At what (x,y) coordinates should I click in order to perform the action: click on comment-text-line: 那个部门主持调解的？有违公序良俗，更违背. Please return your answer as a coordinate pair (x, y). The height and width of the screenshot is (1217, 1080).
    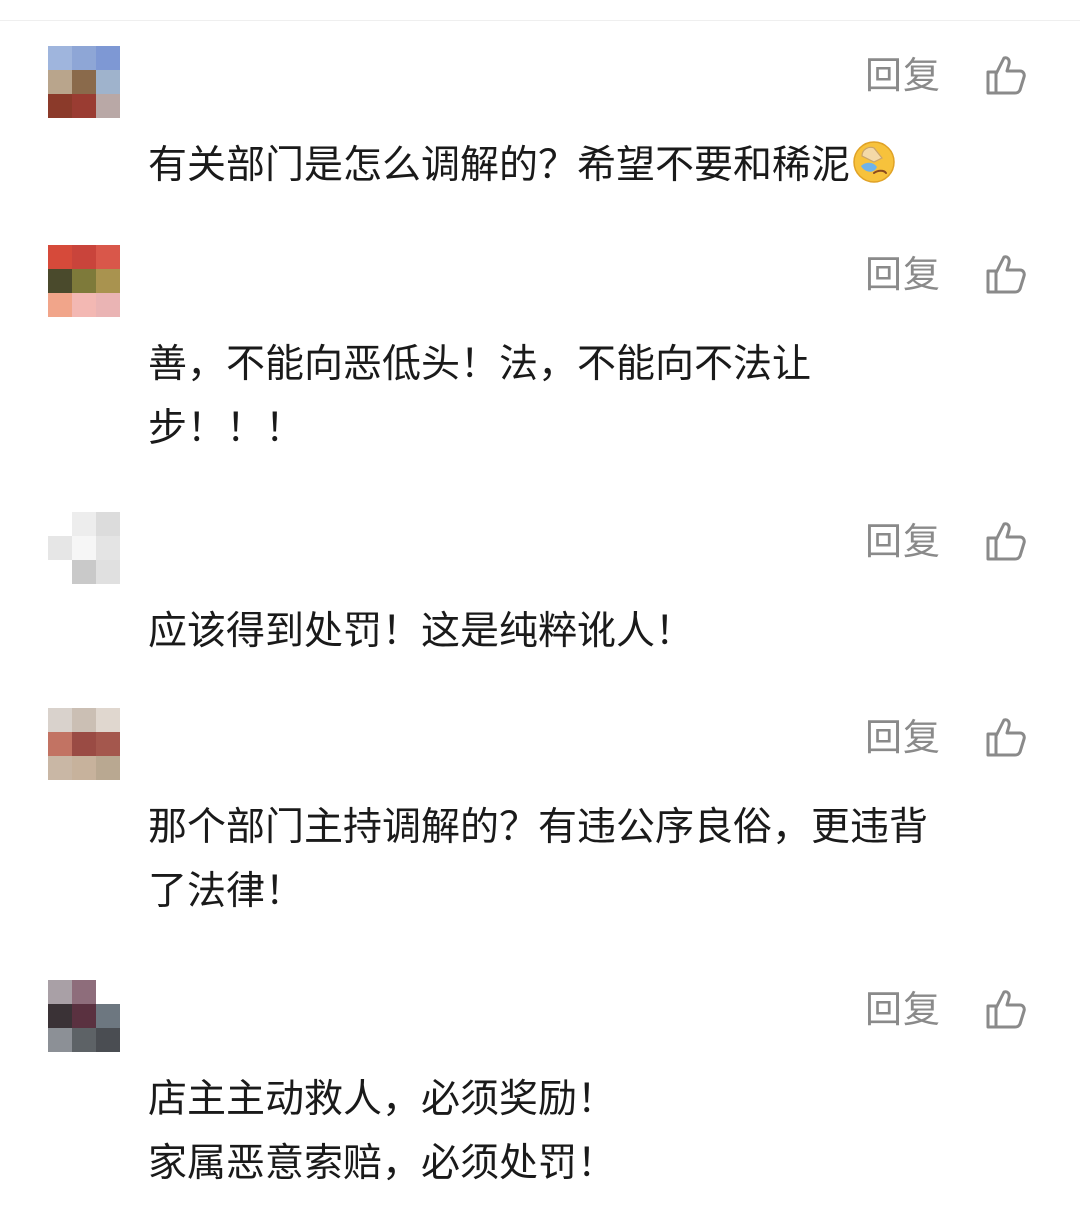
    Looking at the image, I should click on (538, 827).